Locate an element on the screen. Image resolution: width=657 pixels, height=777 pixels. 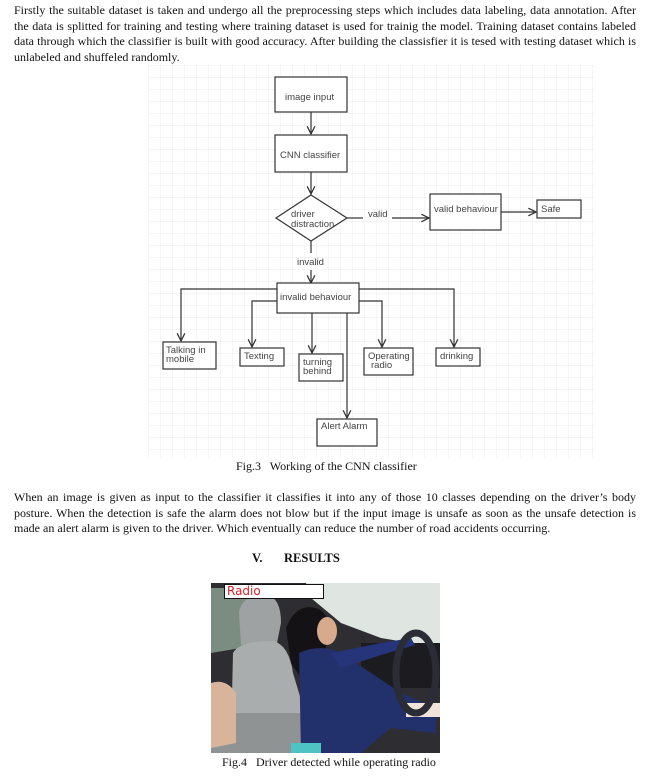
node-alert-alarm-label: Alert Alarm is located at coordinates (344, 426).